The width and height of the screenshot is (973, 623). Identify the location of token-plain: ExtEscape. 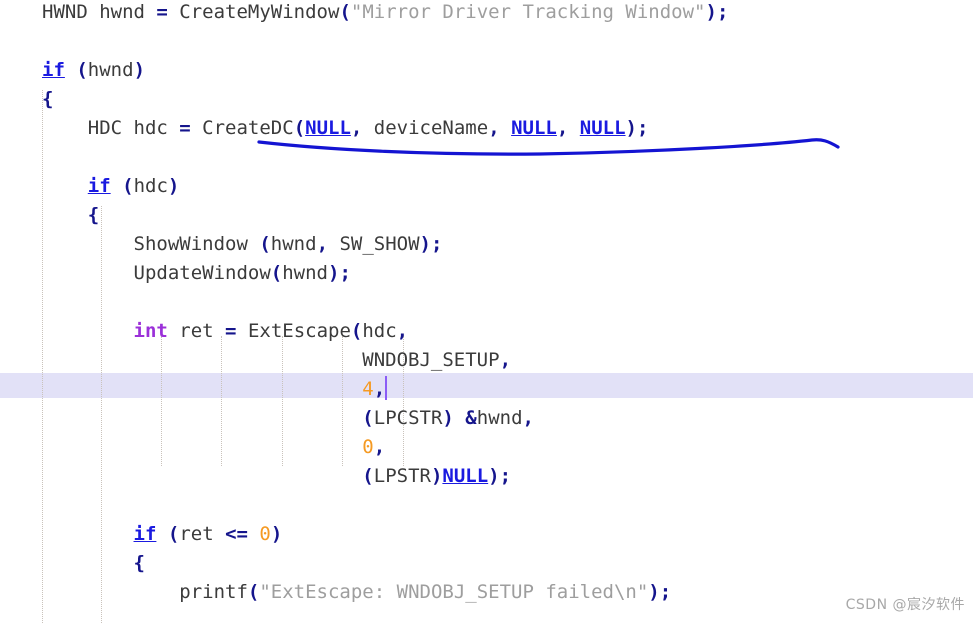
(293, 331).